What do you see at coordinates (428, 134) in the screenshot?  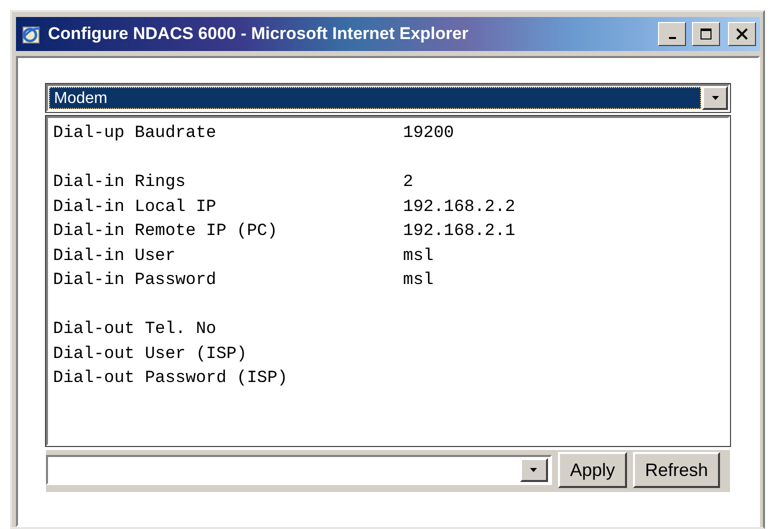 I see `setting-value: 19200` at bounding box center [428, 134].